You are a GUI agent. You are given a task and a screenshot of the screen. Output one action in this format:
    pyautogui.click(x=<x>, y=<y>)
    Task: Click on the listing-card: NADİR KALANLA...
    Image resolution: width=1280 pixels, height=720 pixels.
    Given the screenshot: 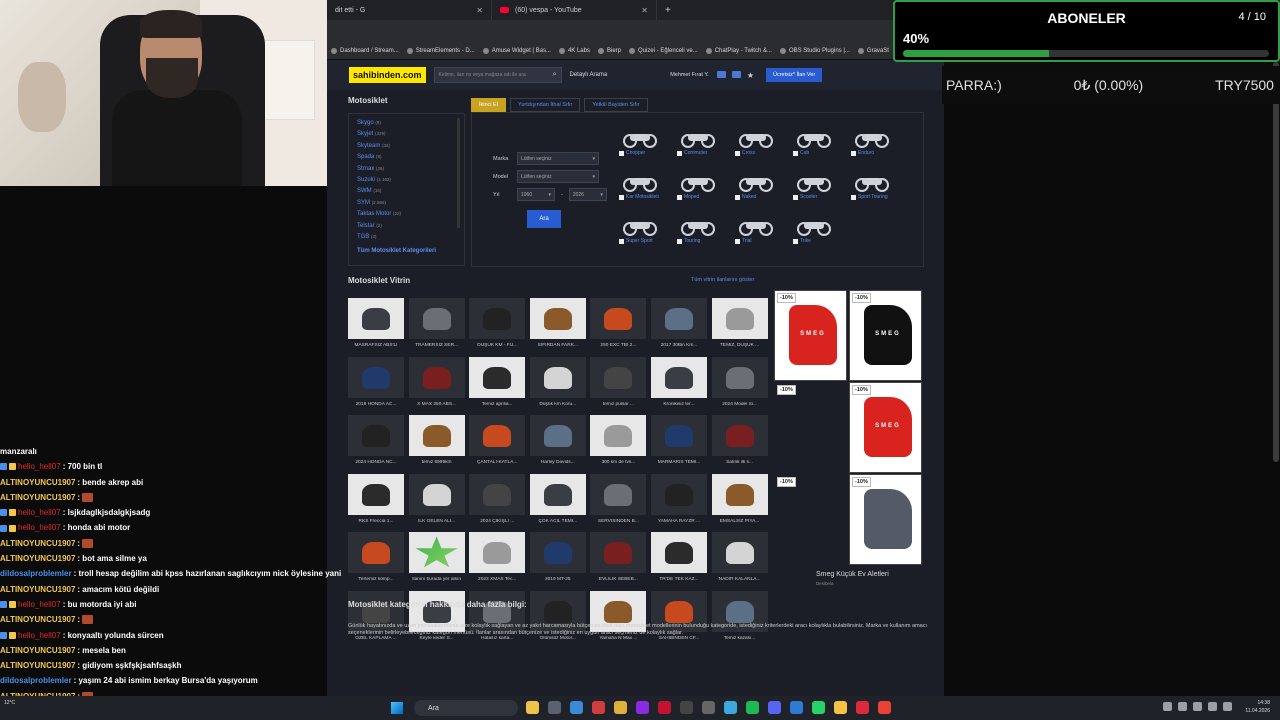 What is the action you would take?
    pyautogui.click(x=739, y=561)
    